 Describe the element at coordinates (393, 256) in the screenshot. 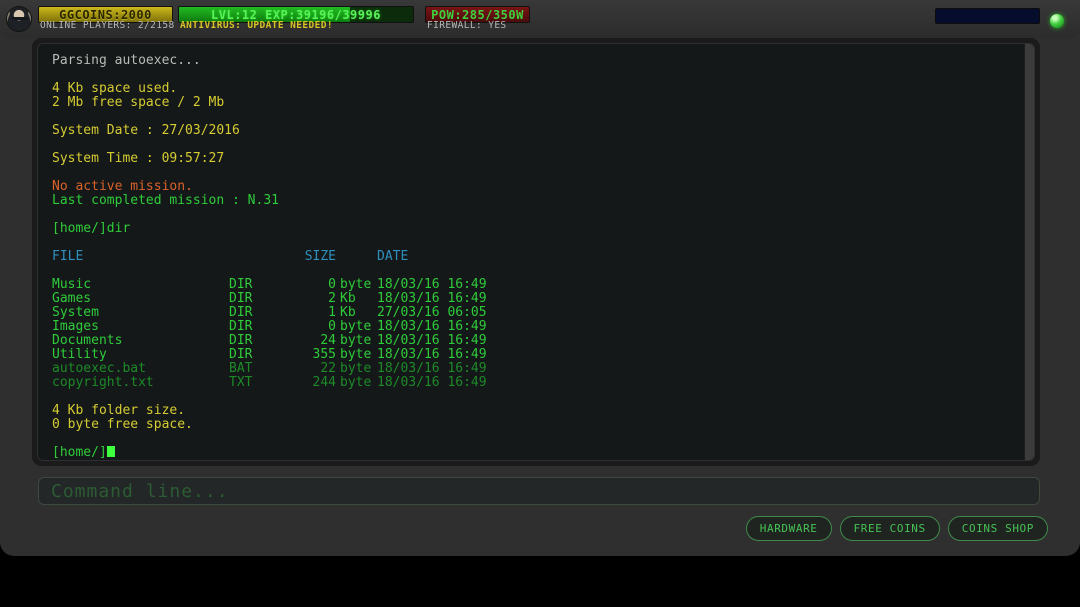

I see `header-date: DATE` at that location.